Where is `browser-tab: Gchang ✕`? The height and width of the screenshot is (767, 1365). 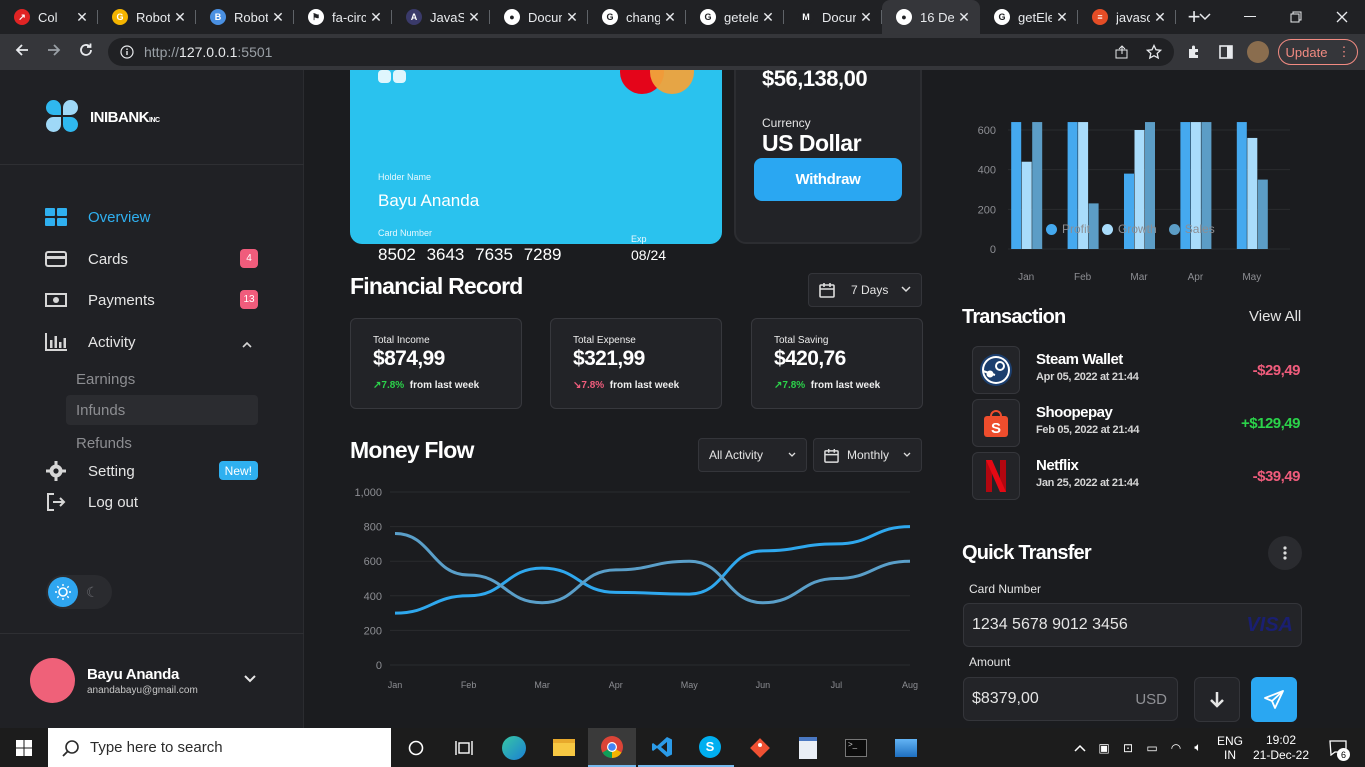 browser-tab: Gchang ✕ is located at coordinates (637, 17).